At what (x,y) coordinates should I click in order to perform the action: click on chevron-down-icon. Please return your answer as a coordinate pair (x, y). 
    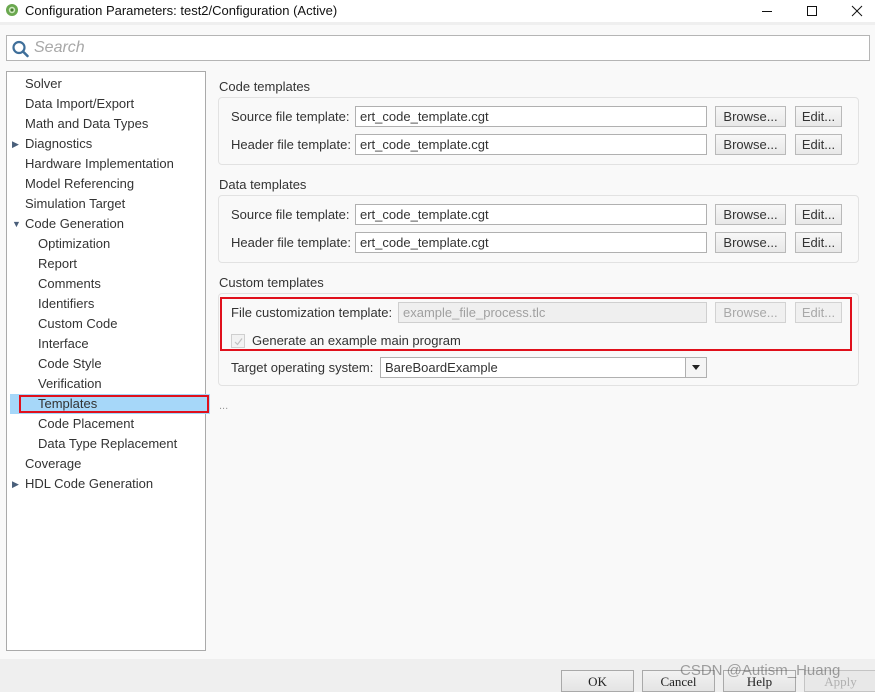
    Looking at the image, I should click on (696, 367).